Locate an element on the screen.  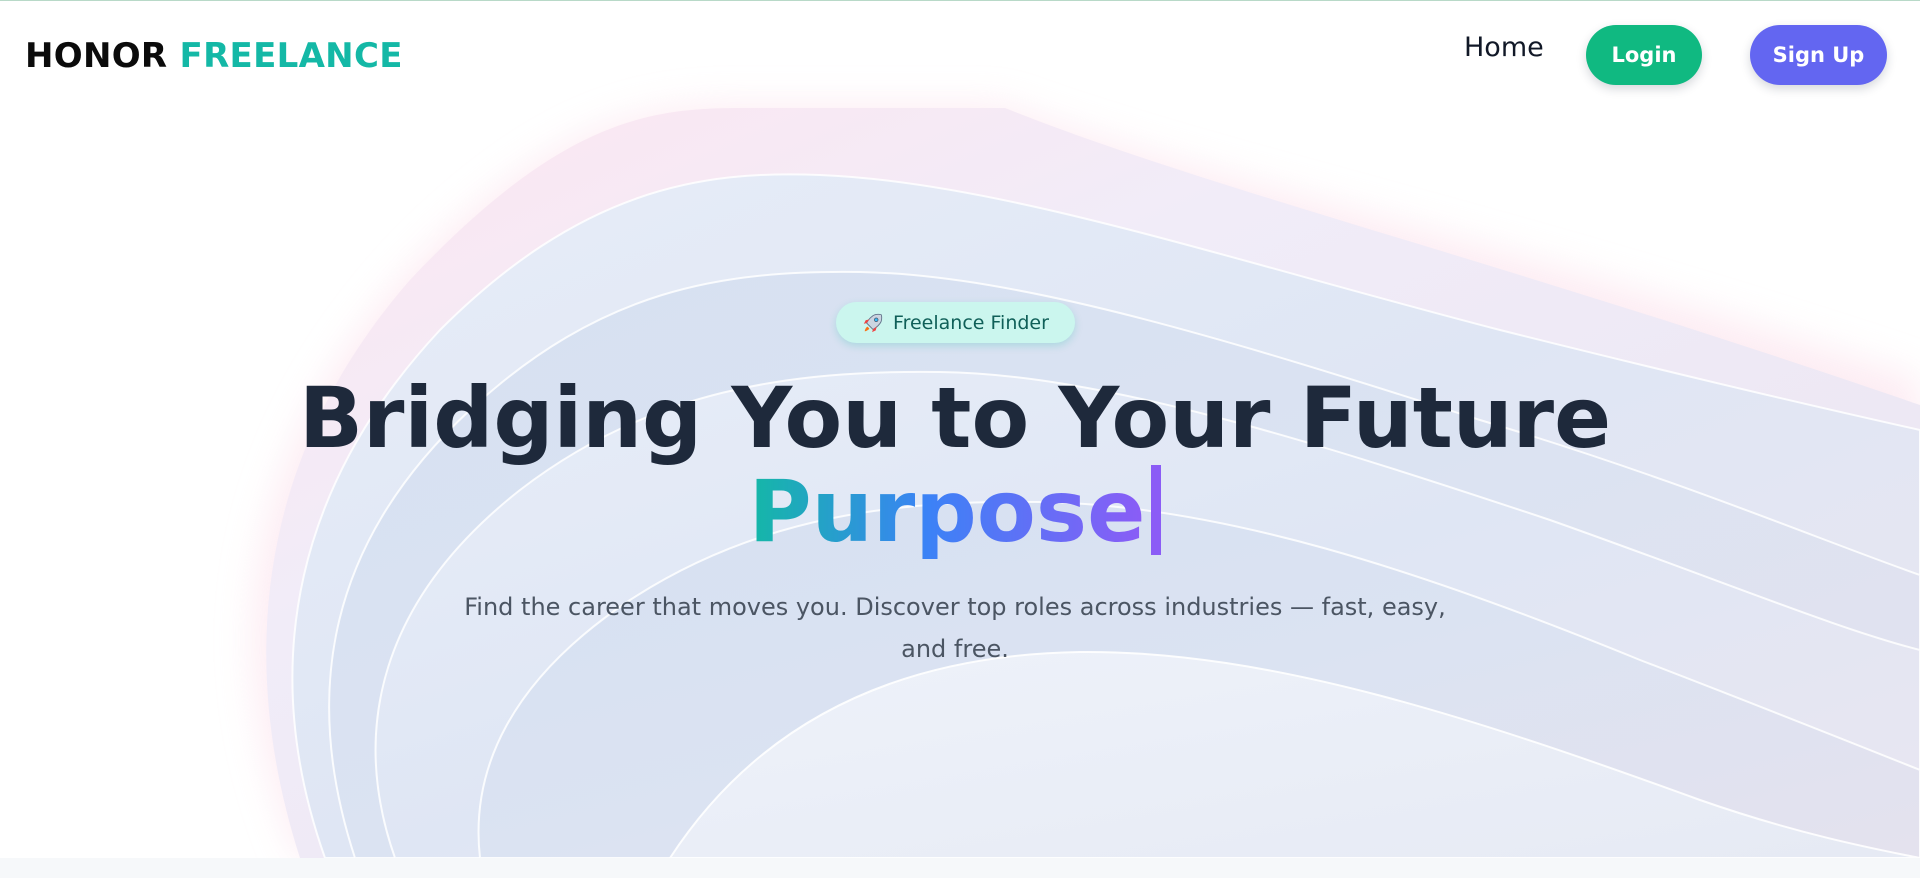
typing-cursor is located at coordinates (1156, 510).